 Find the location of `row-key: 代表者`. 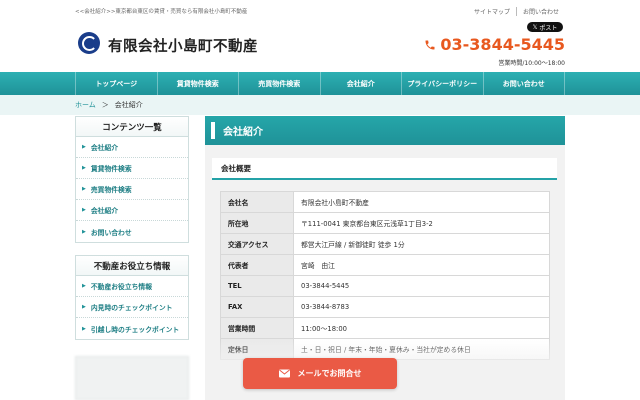

row-key: 代表者 is located at coordinates (257, 265).